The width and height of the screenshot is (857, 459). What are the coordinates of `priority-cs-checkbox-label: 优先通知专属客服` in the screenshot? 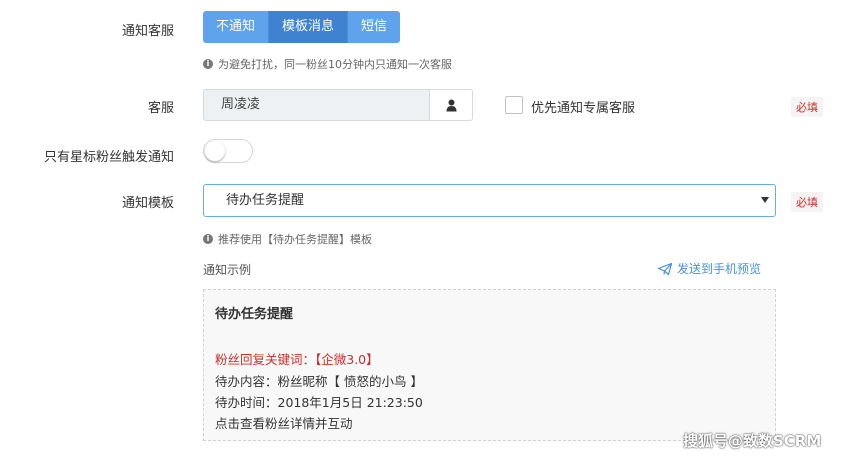 It's located at (583, 108).